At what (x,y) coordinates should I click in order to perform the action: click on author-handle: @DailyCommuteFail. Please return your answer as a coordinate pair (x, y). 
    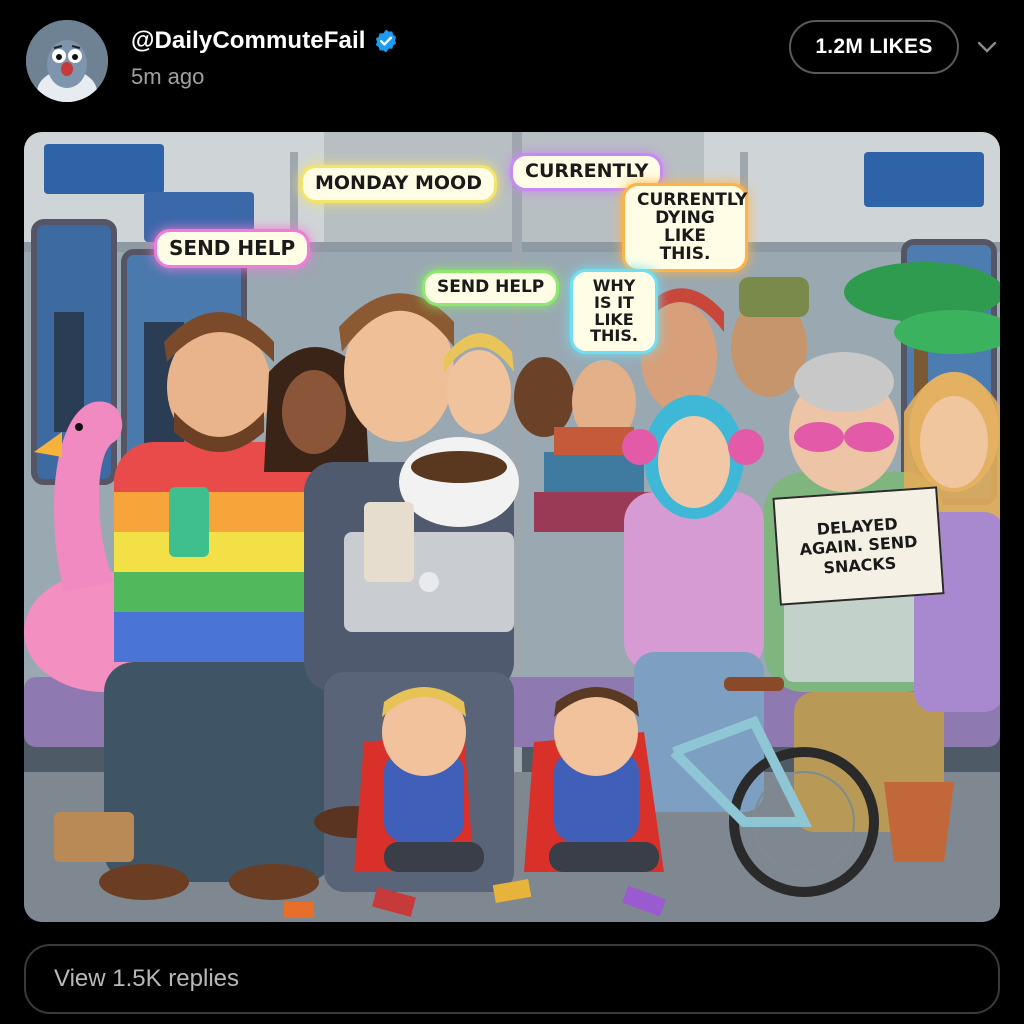
    Looking at the image, I should click on (248, 41).